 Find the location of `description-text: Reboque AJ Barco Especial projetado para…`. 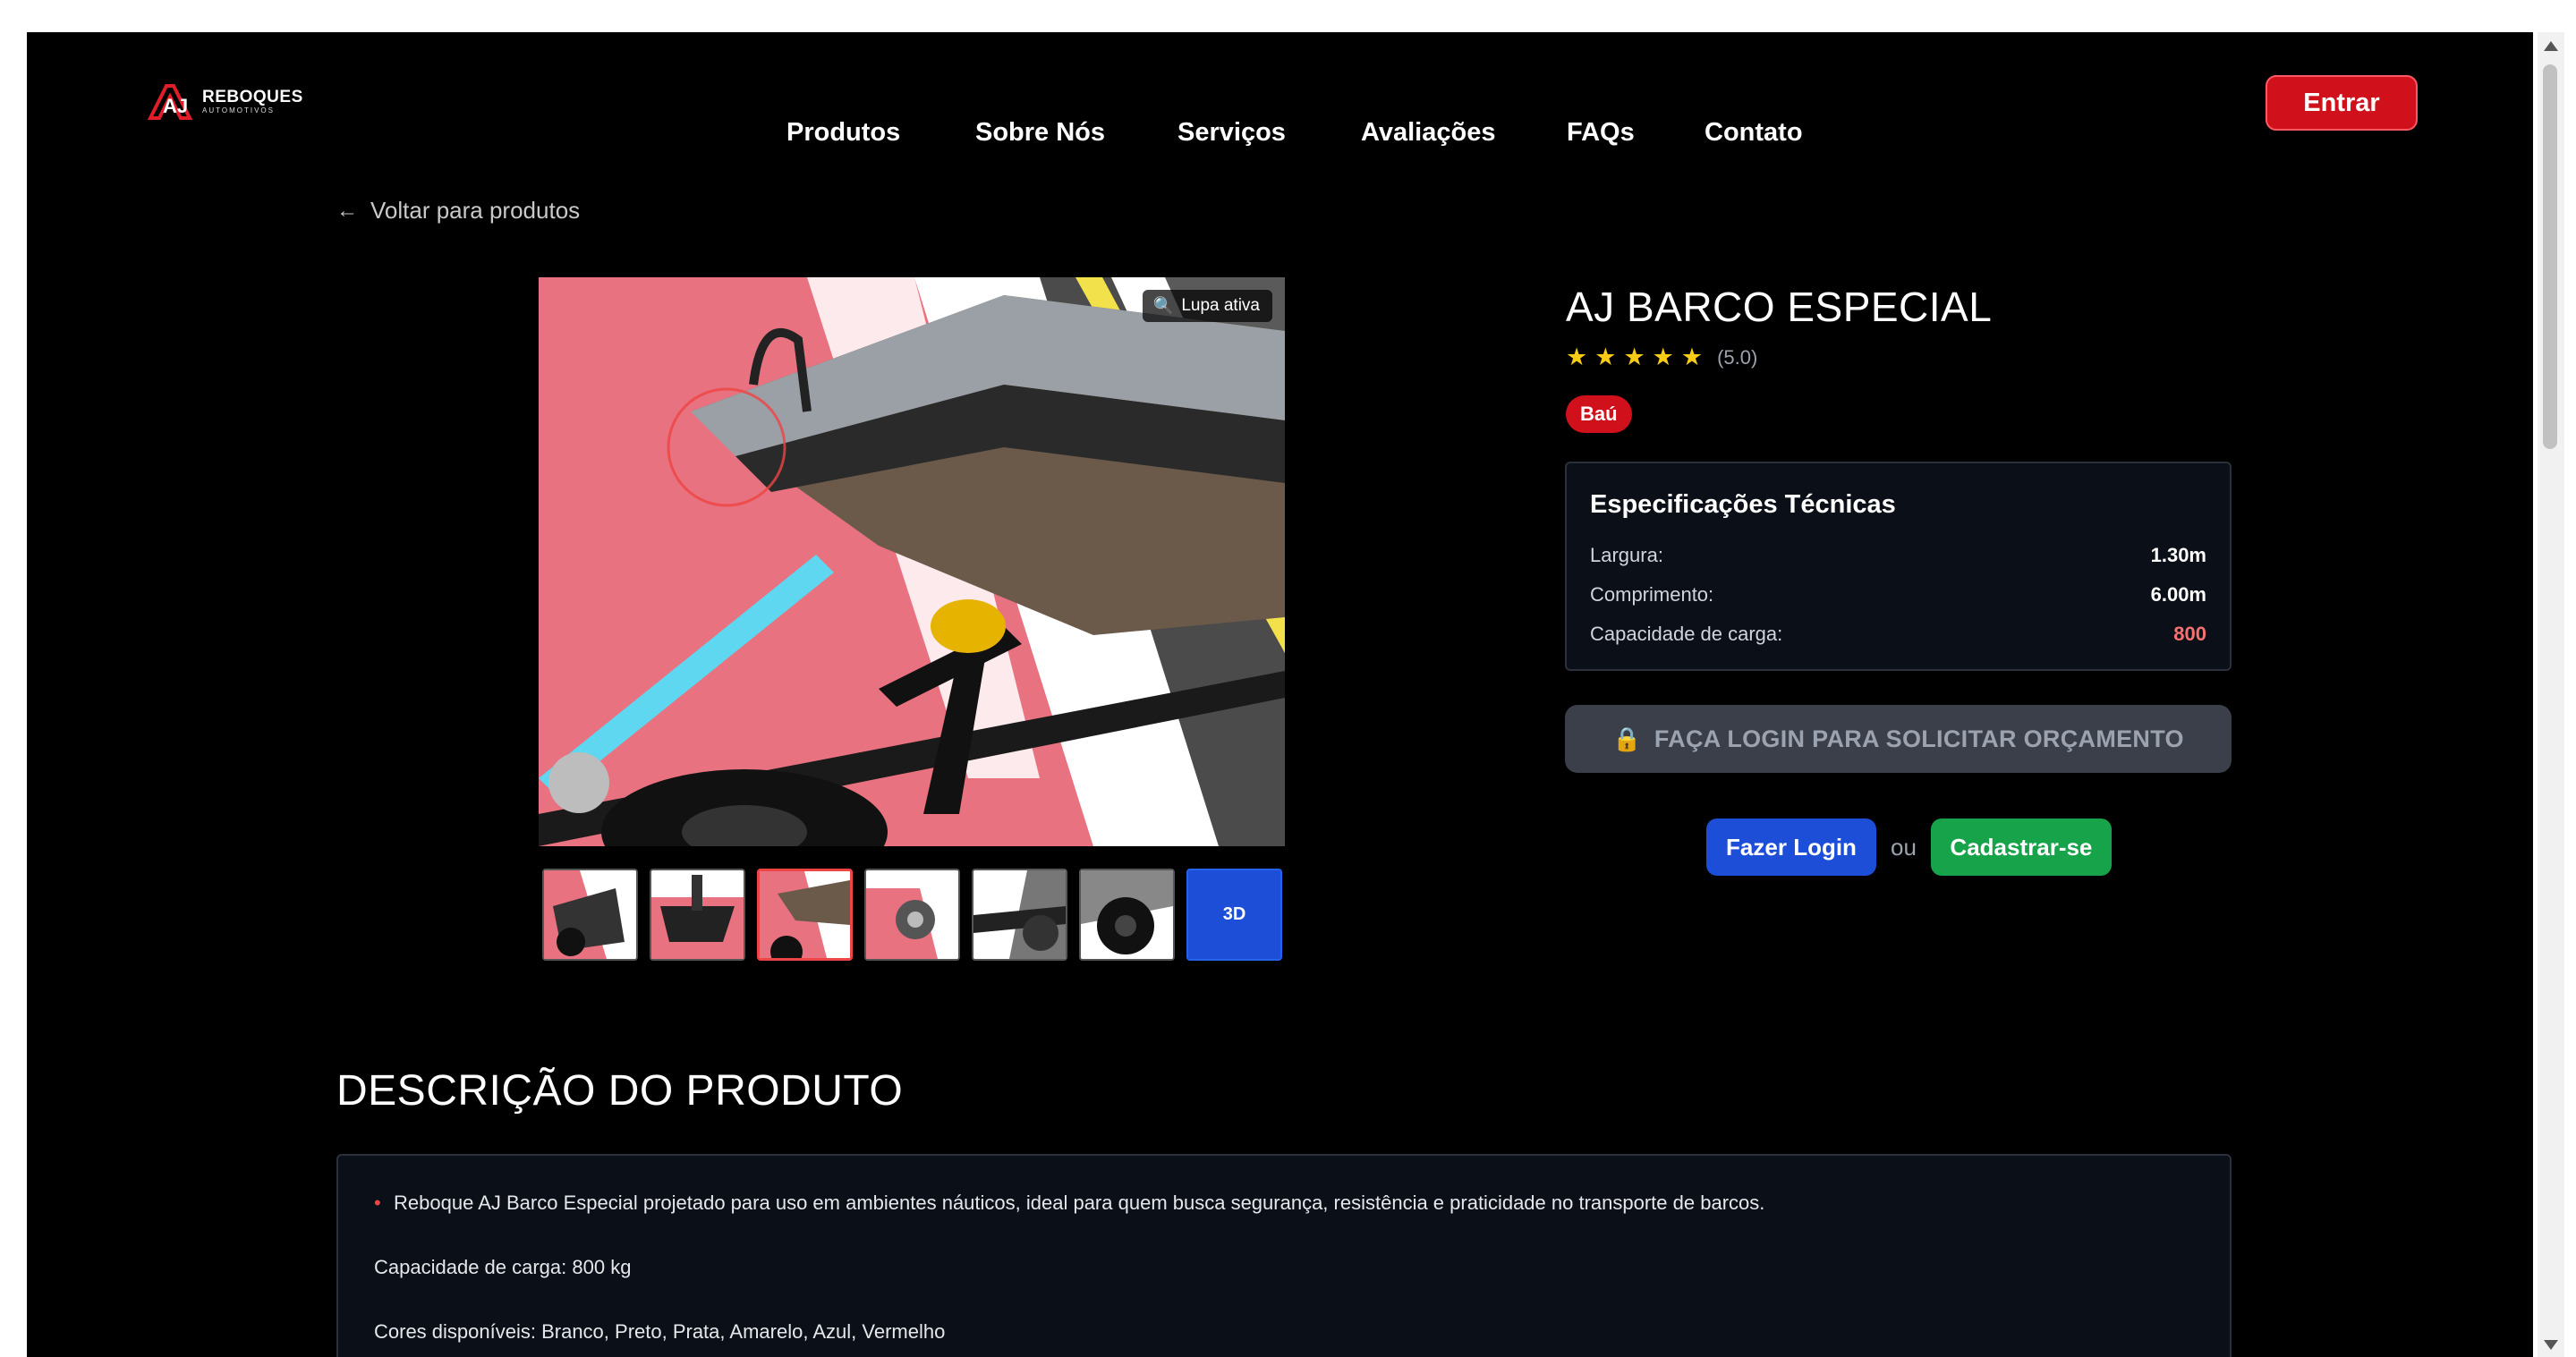

description-text: Reboque AJ Barco Especial projetado para… is located at coordinates (1079, 1203).